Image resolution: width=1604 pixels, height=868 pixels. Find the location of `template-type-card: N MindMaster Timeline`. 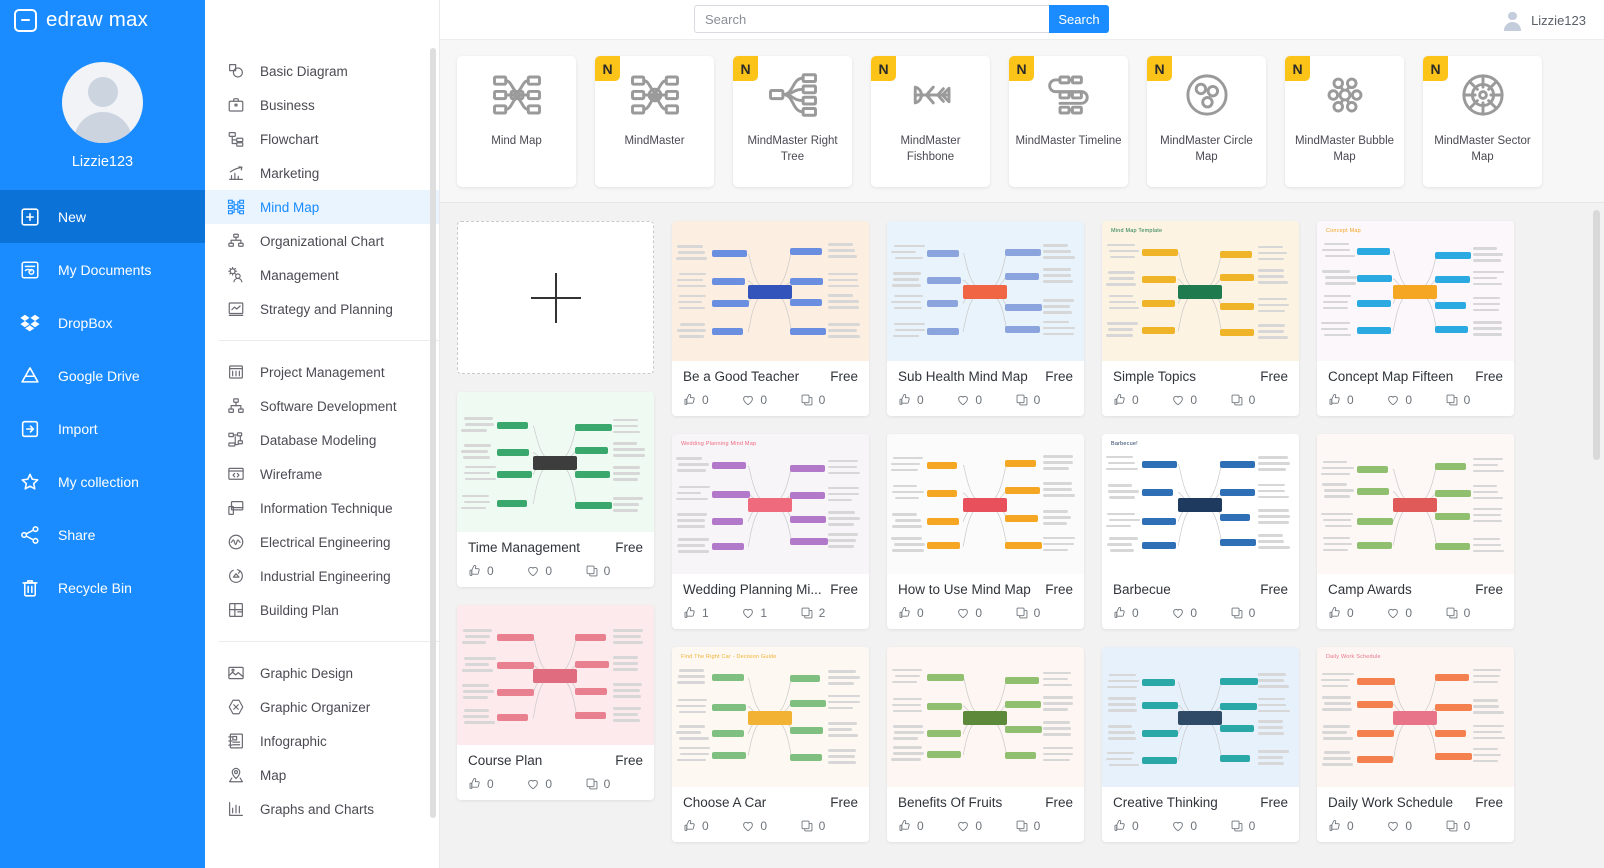

template-type-card: N MindMaster Timeline is located at coordinates (1068, 121).